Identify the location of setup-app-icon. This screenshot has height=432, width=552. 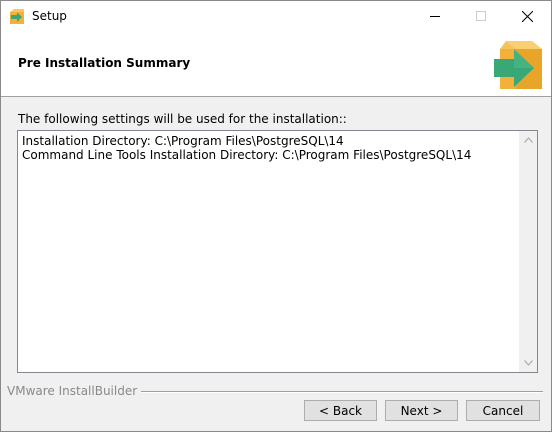
(17, 16).